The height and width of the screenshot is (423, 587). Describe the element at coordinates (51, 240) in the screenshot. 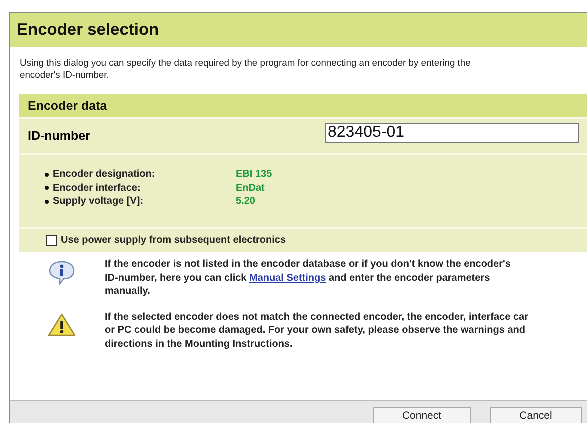

I see `checkbox` at that location.